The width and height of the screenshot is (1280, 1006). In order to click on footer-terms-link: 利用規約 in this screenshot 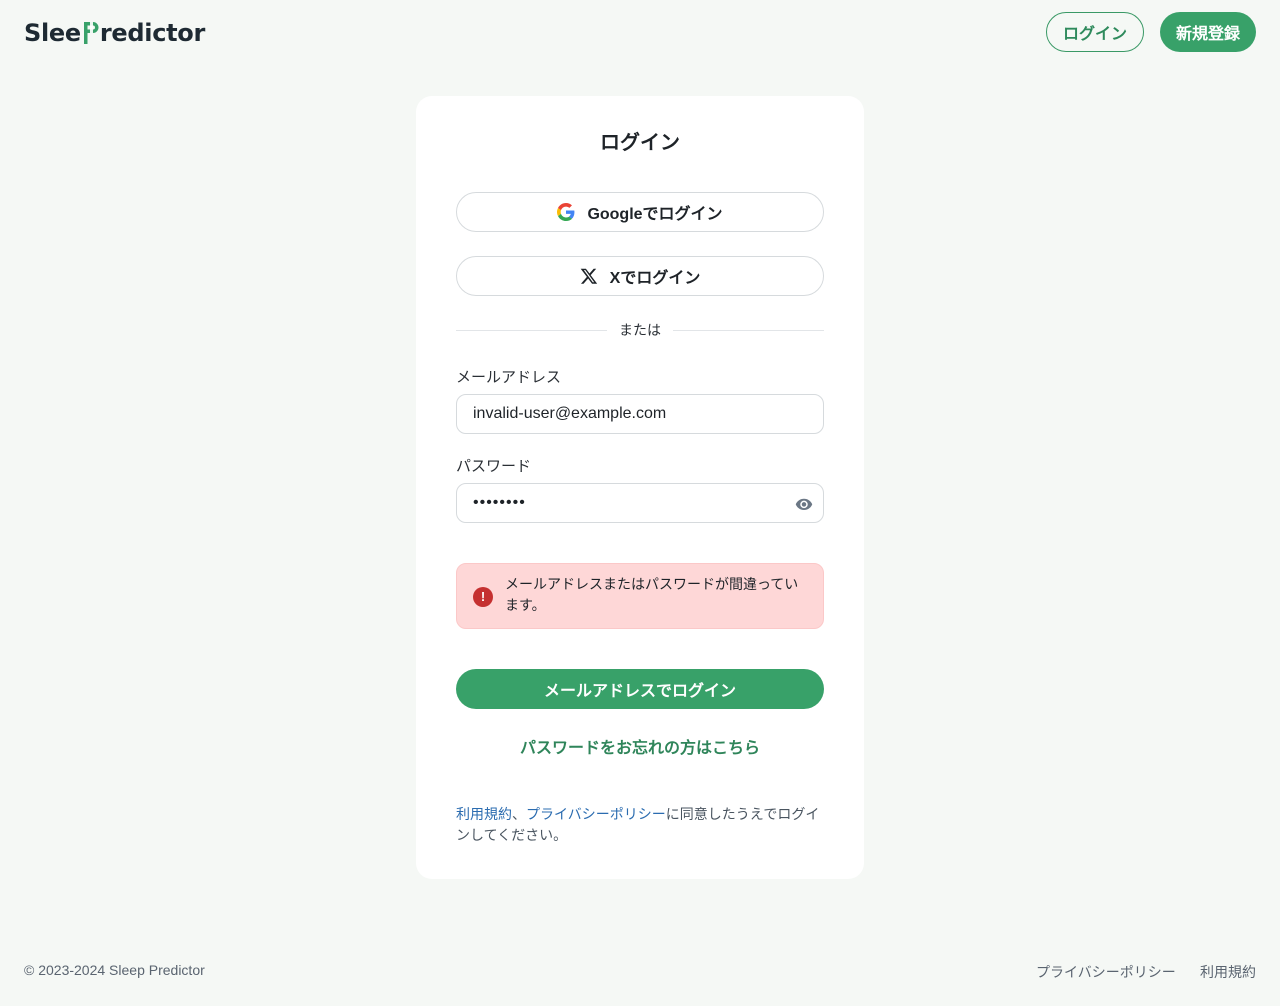, I will do `click(1228, 972)`.